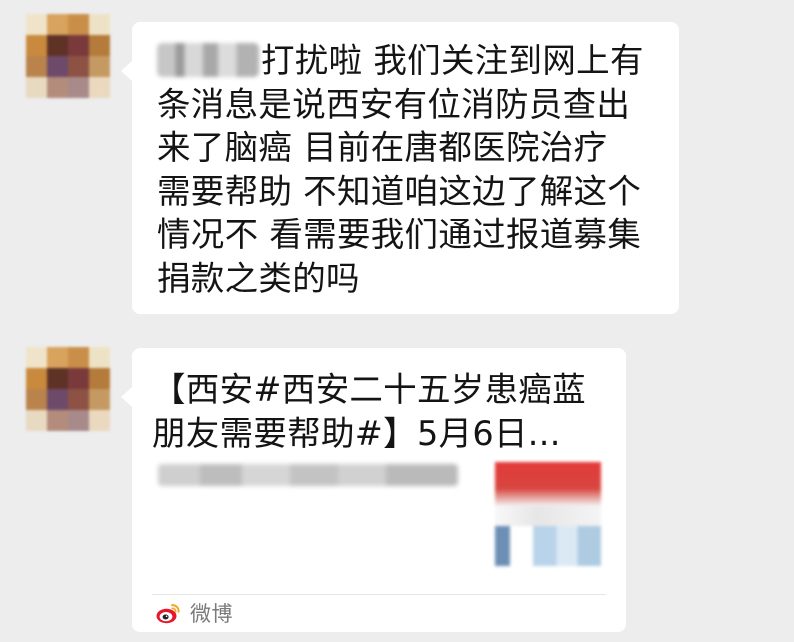 The width and height of the screenshot is (794, 642). What do you see at coordinates (211, 614) in the screenshot?
I see `source-label: 微博` at bounding box center [211, 614].